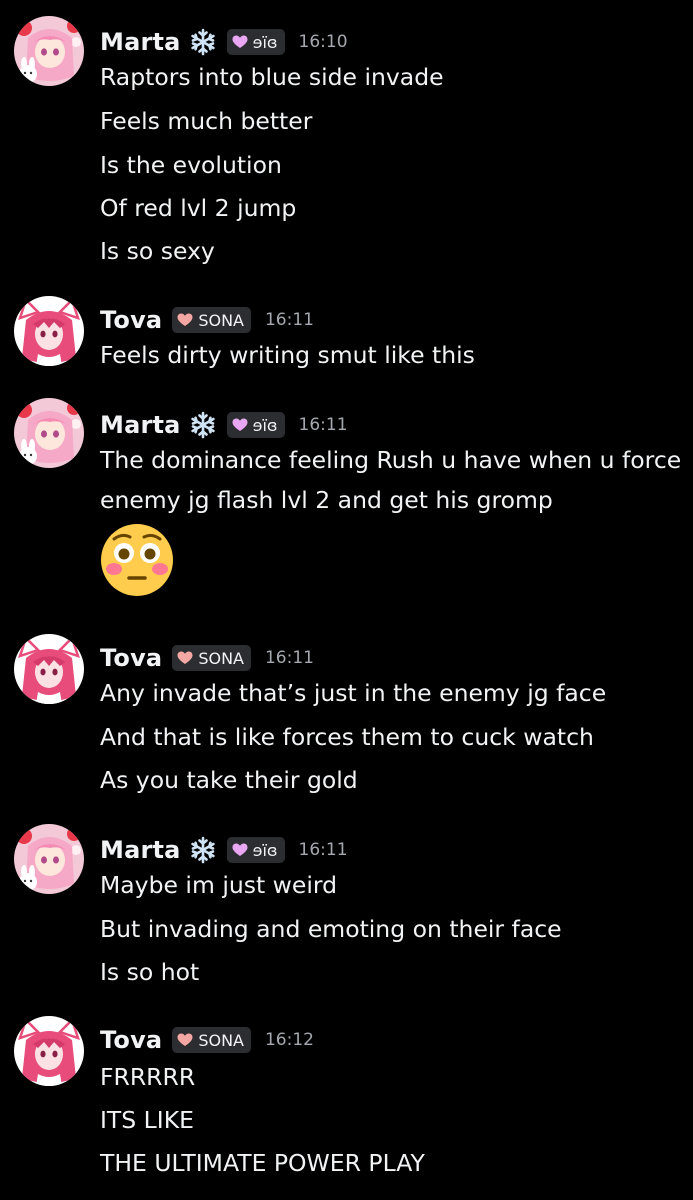  What do you see at coordinates (147, 1120) in the screenshot?
I see `message-line: ITS LIKE` at bounding box center [147, 1120].